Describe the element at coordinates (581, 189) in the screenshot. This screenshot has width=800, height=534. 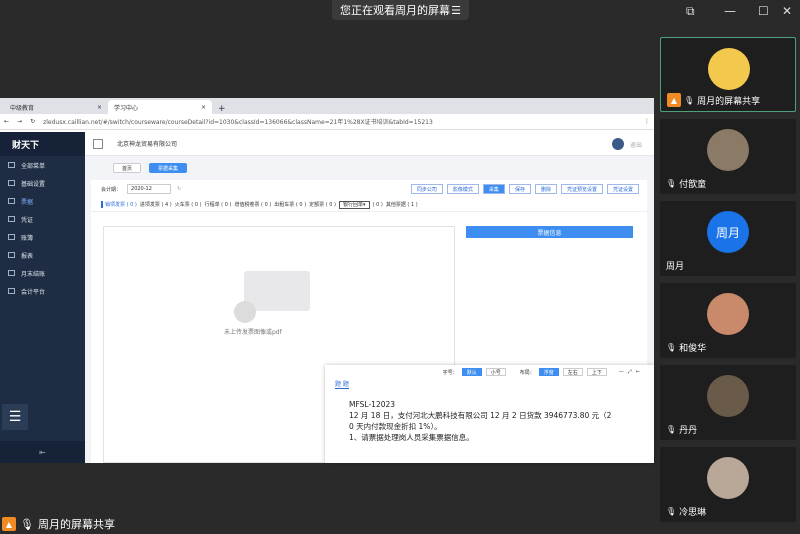
I see `voucher-preview-button: 凭证预览设置` at that location.